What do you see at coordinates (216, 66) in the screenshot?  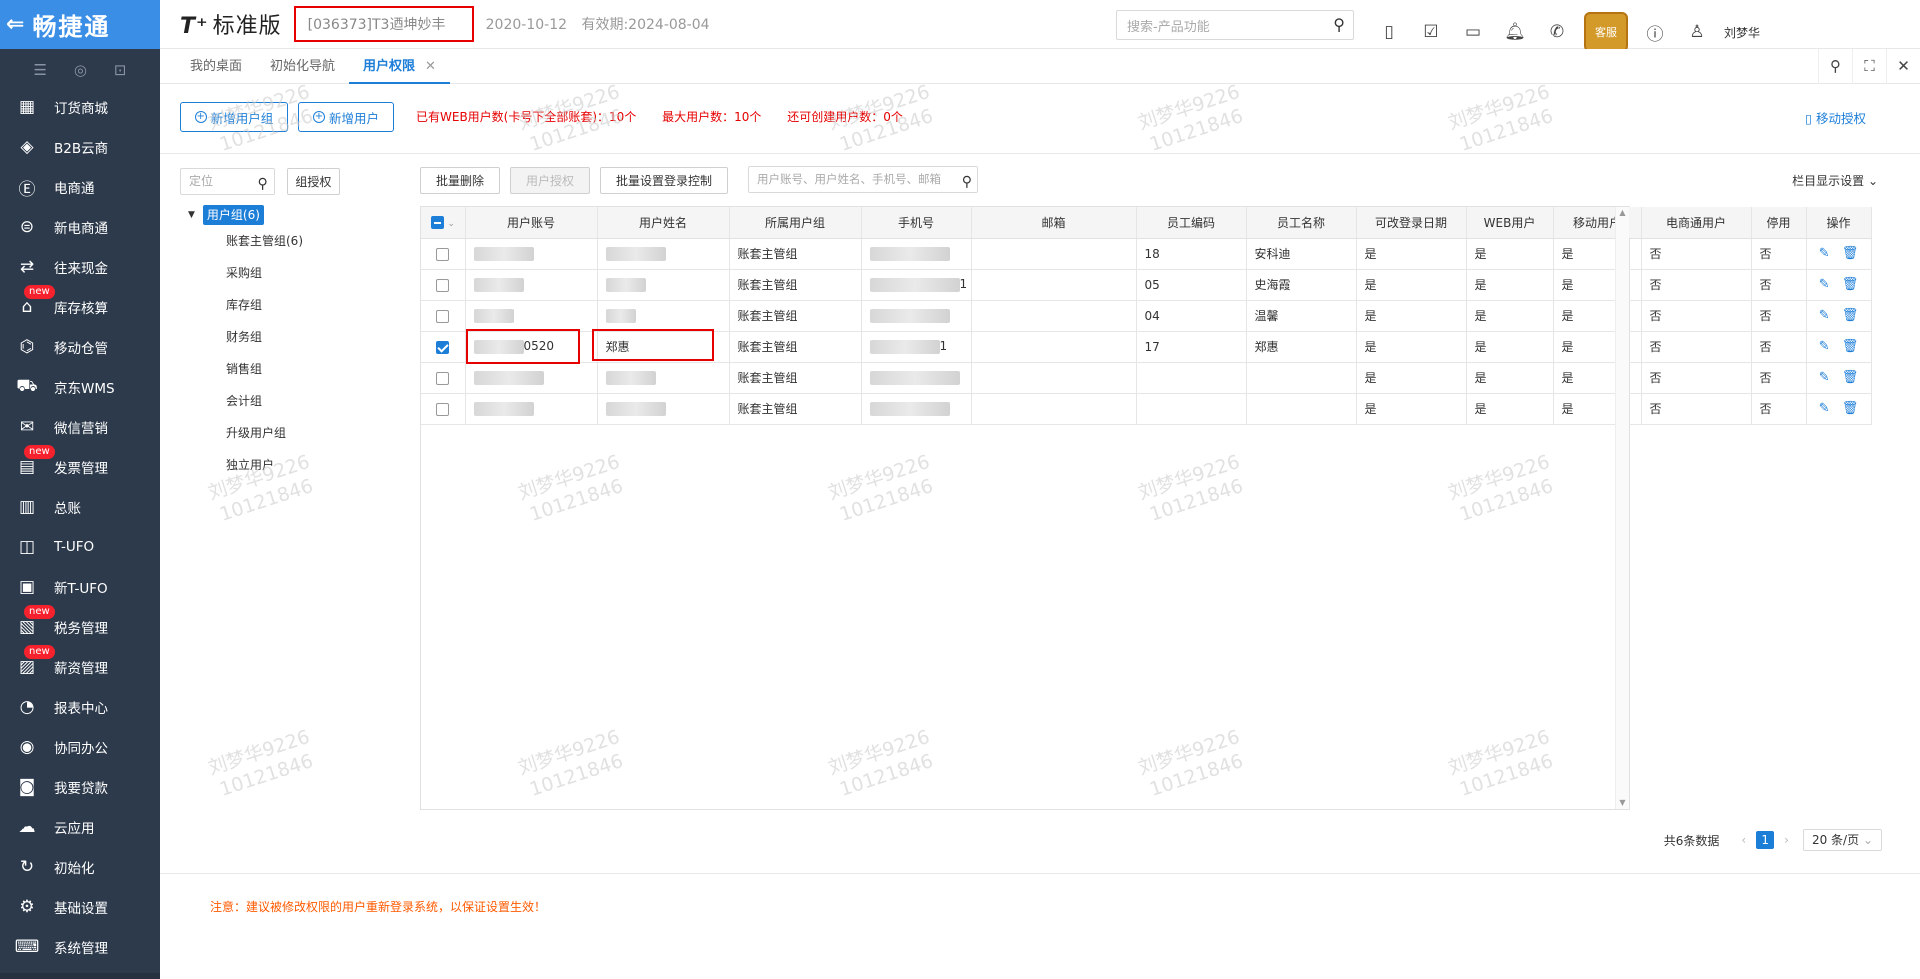 I see `tab-my-desktop: 我的桌面` at bounding box center [216, 66].